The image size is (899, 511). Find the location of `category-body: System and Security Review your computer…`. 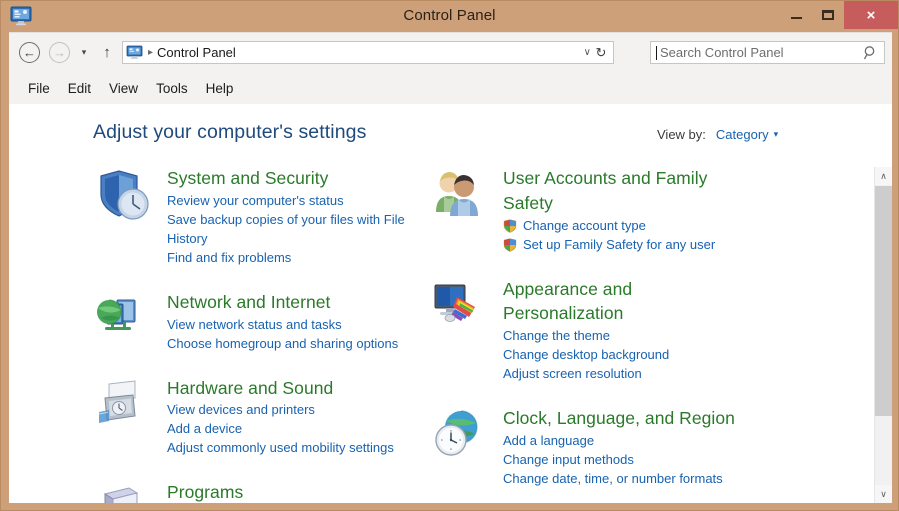

category-body: System and Security Review your computer… is located at coordinates (306, 217).